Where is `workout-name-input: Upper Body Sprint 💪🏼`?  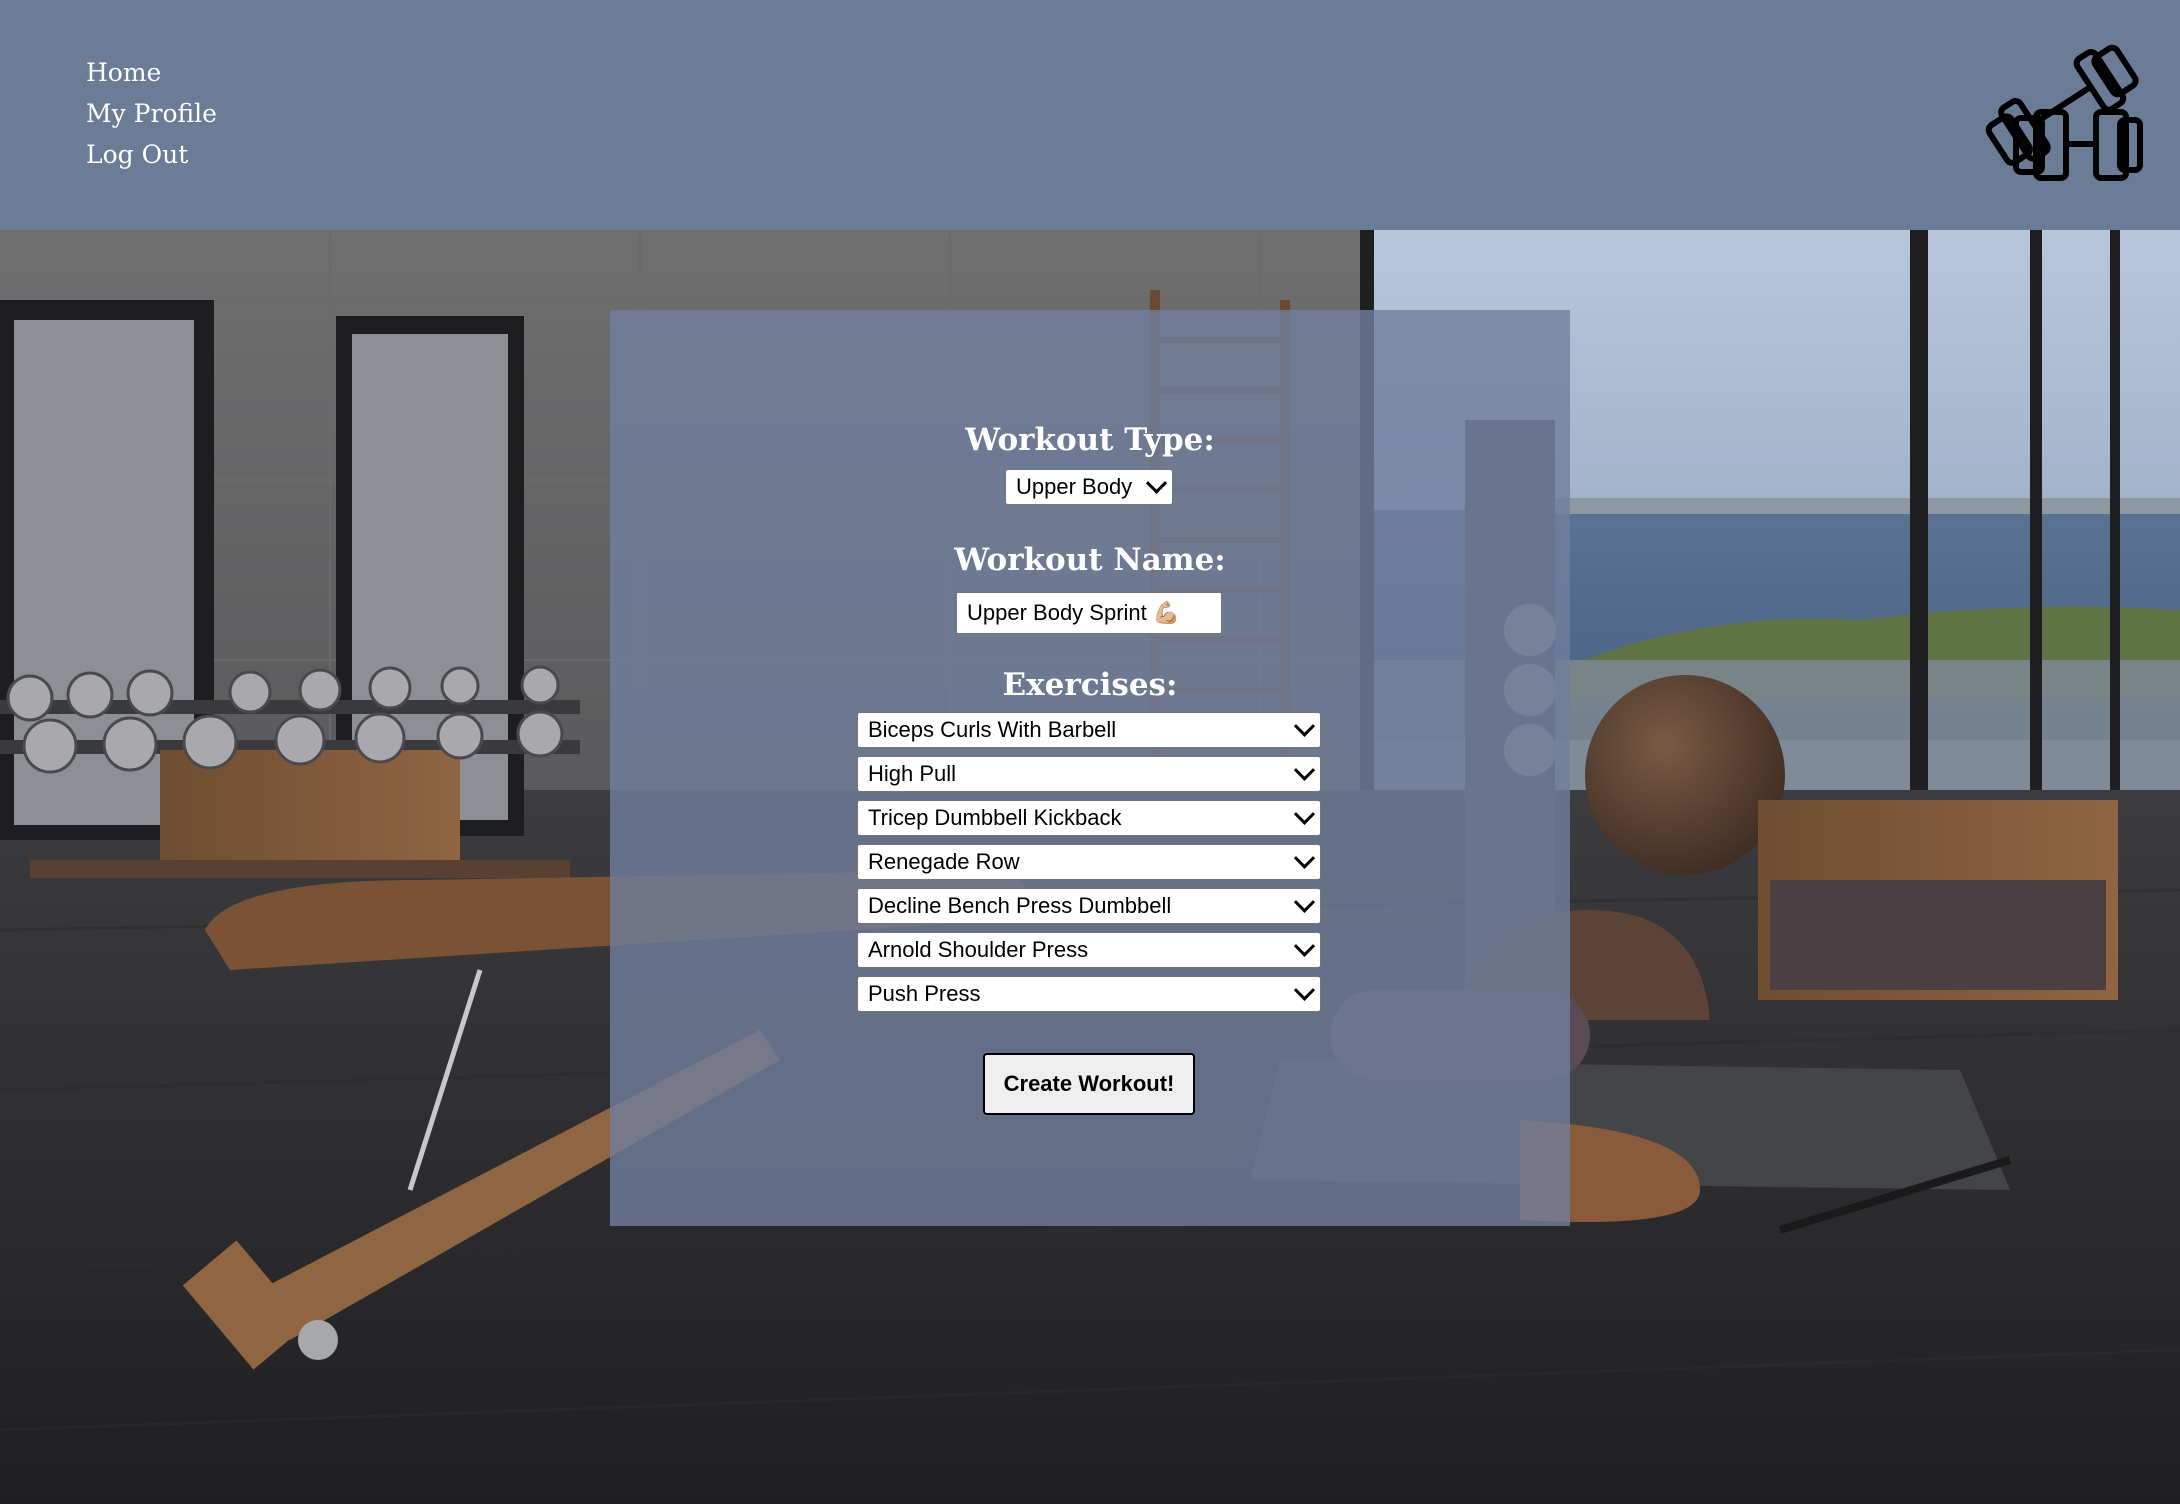 workout-name-input: Upper Body Sprint 💪🏼 is located at coordinates (1089, 613).